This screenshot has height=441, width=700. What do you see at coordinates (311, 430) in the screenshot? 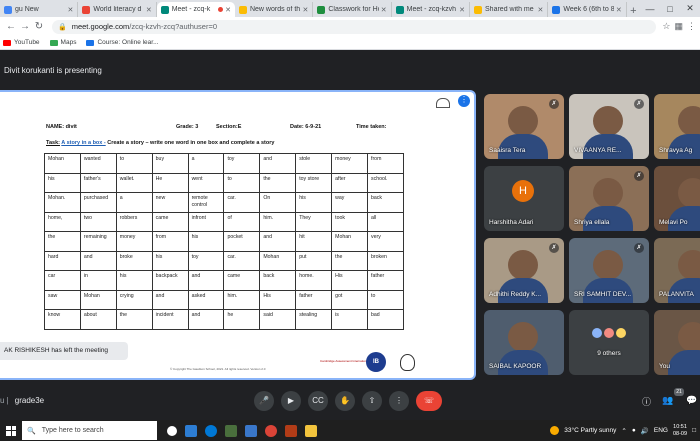
I see `folder-icon` at bounding box center [311, 430].